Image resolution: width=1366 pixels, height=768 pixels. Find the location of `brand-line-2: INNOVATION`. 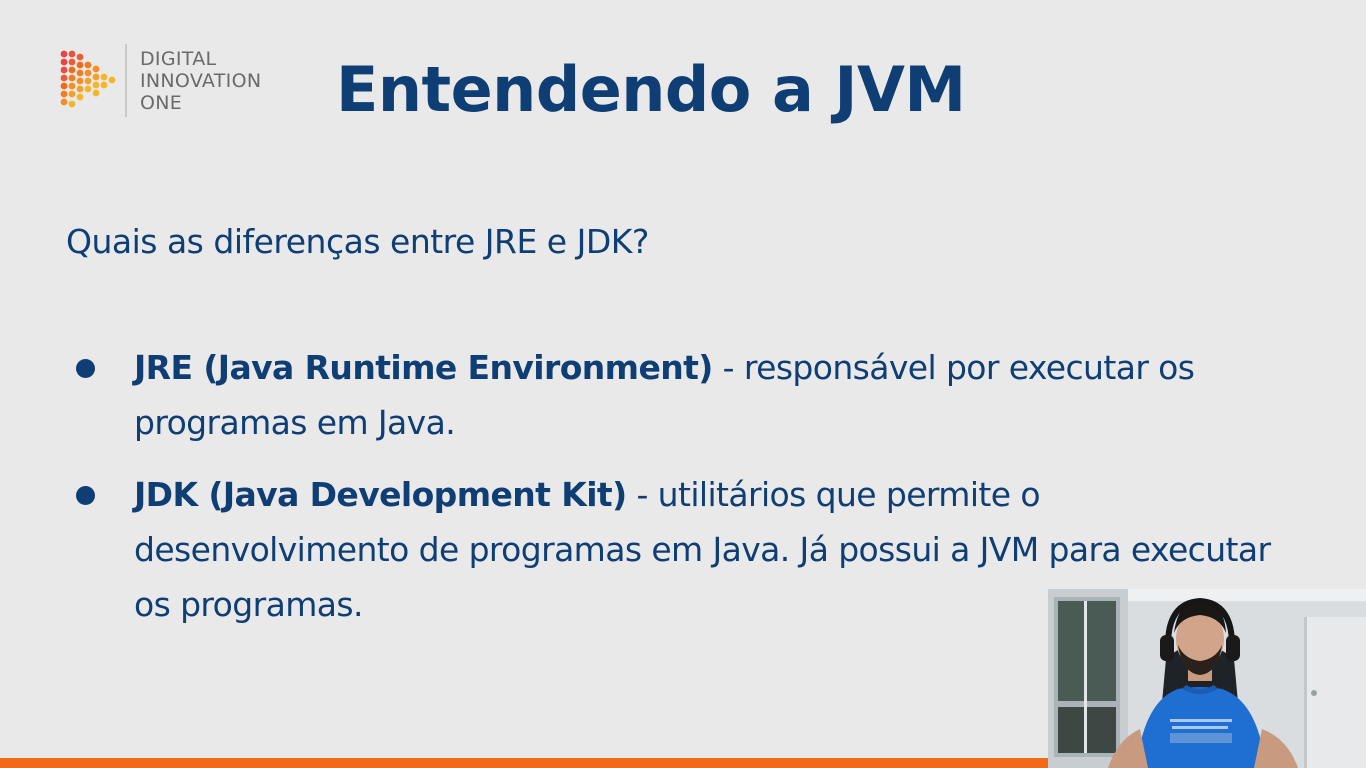

brand-line-2: INNOVATION is located at coordinates (201, 81).